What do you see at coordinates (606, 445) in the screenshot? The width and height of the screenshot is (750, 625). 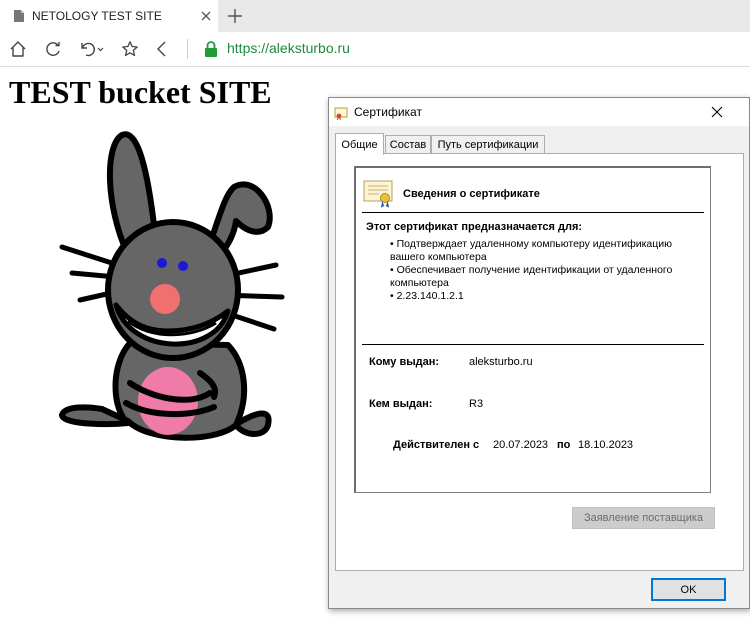 I see `valid-to-value: 18.10.2023` at bounding box center [606, 445].